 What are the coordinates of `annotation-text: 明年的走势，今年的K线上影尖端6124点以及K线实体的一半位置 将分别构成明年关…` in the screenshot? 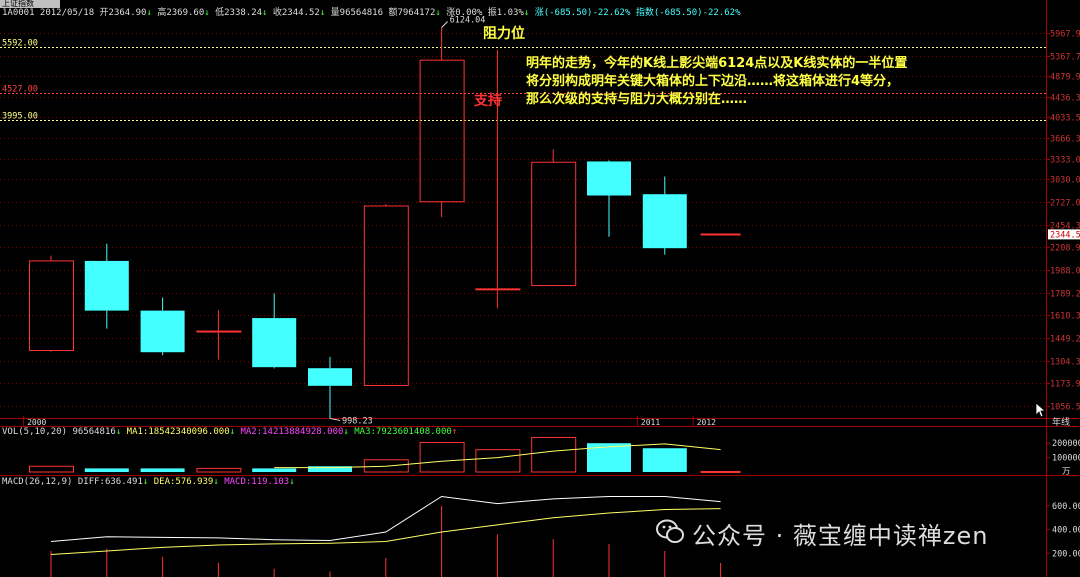 It's located at (716, 82).